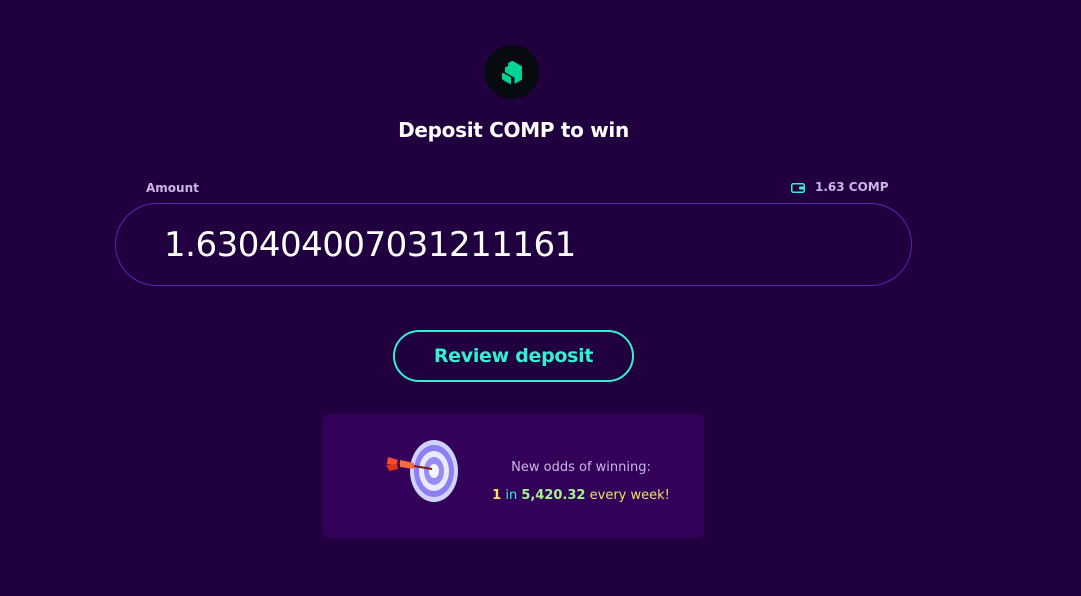  Describe the element at coordinates (172, 188) in the screenshot. I see `amount-label: Amount` at that location.